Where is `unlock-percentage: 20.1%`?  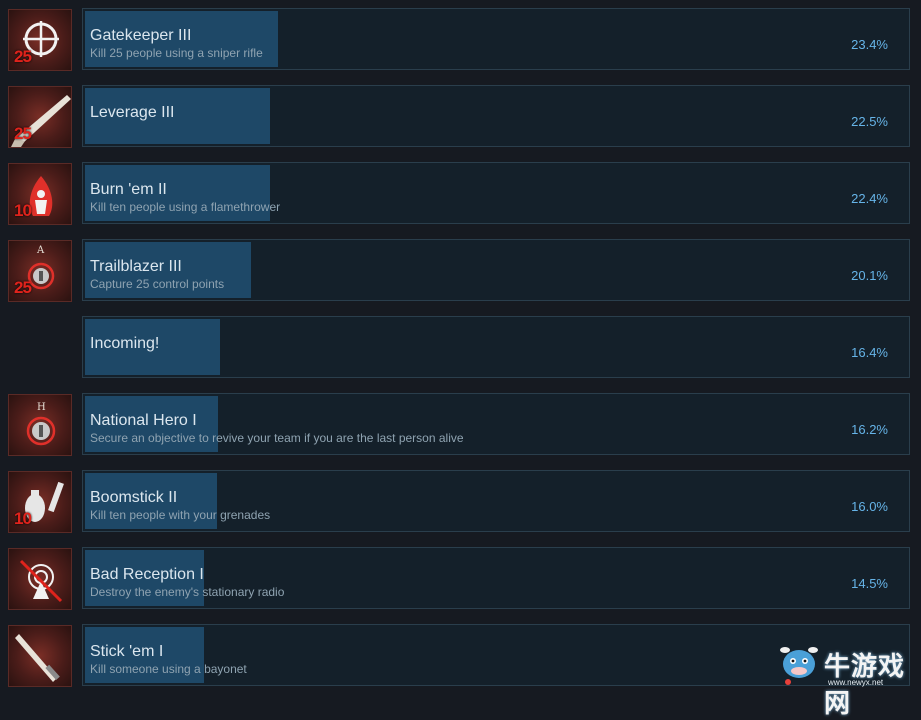 unlock-percentage: 20.1% is located at coordinates (869, 275).